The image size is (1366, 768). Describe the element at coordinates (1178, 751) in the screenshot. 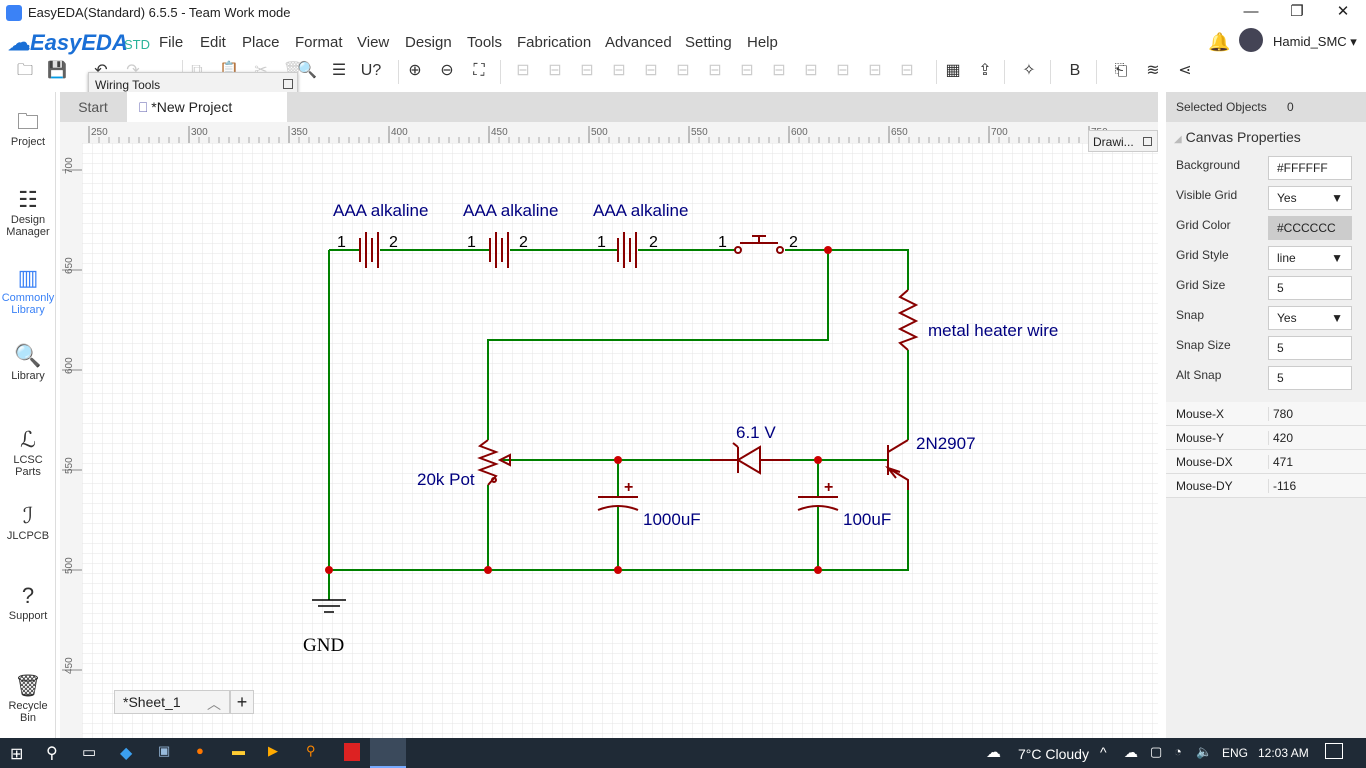

I see `wifi-icon: ◔` at that location.